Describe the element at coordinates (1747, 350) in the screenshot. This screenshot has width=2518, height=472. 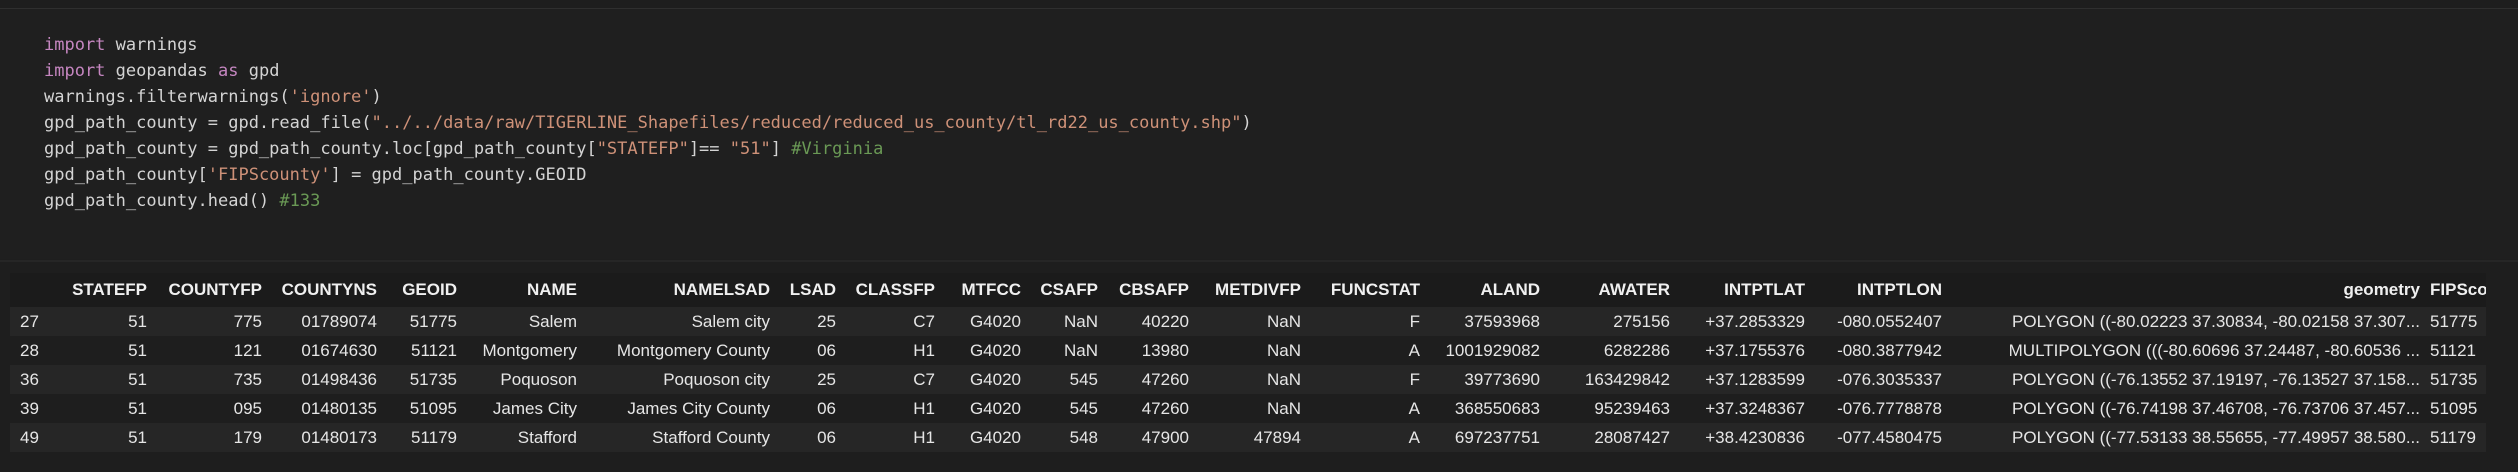
I see `table-cell: +37.1755376` at that location.